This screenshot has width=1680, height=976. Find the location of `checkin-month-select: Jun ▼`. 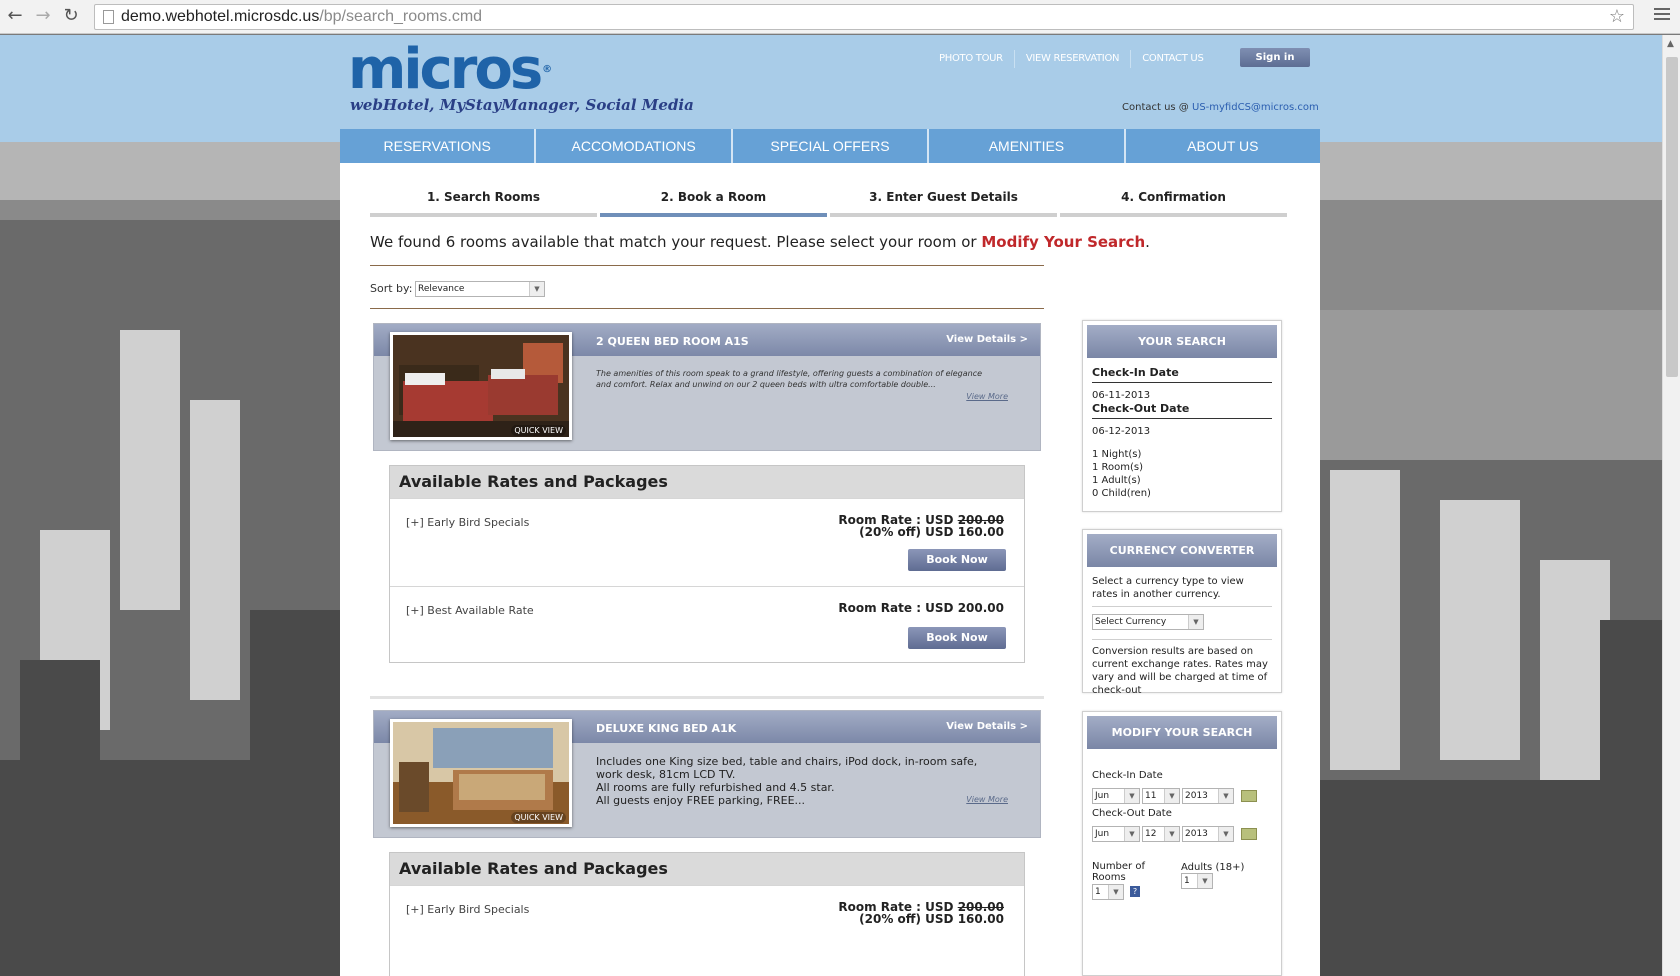

checkin-month-select: Jun ▼ is located at coordinates (1116, 796).